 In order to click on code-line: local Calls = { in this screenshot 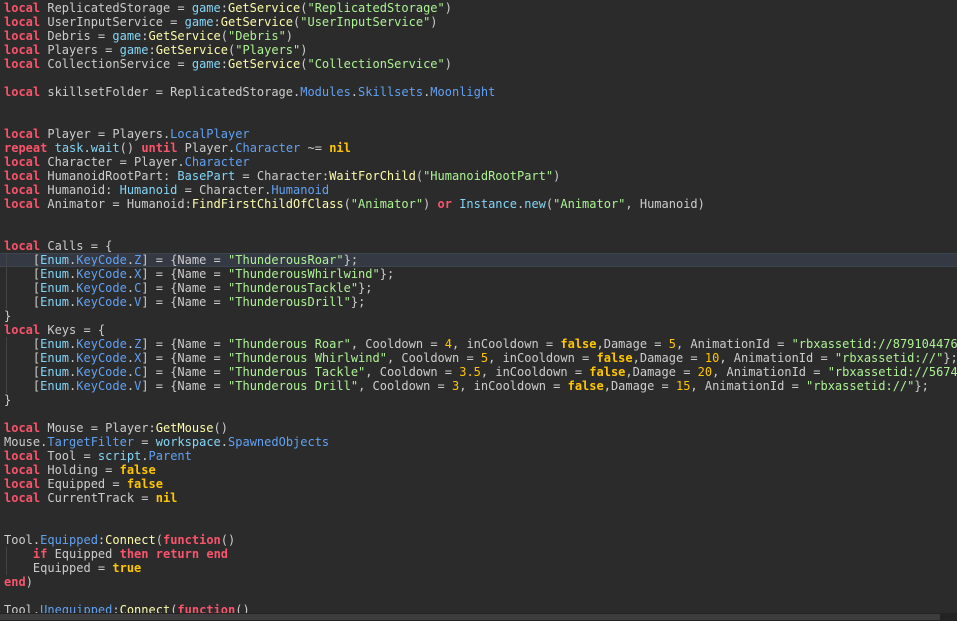, I will do `click(478, 246)`.